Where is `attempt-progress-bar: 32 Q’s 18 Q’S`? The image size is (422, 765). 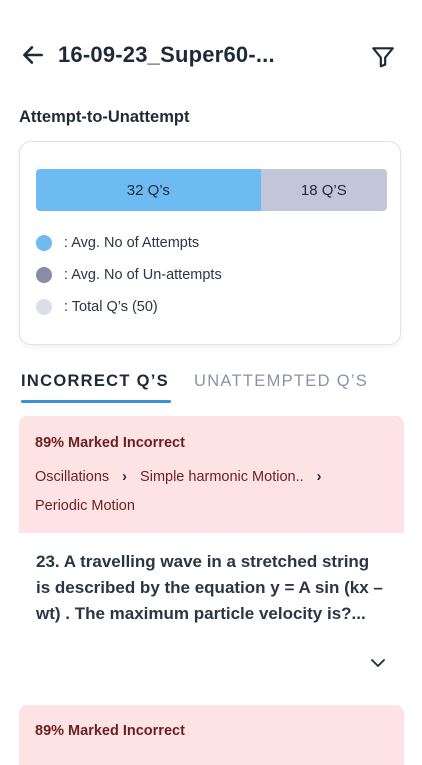
attempt-progress-bar: 32 Q’s 18 Q’S is located at coordinates (211, 190).